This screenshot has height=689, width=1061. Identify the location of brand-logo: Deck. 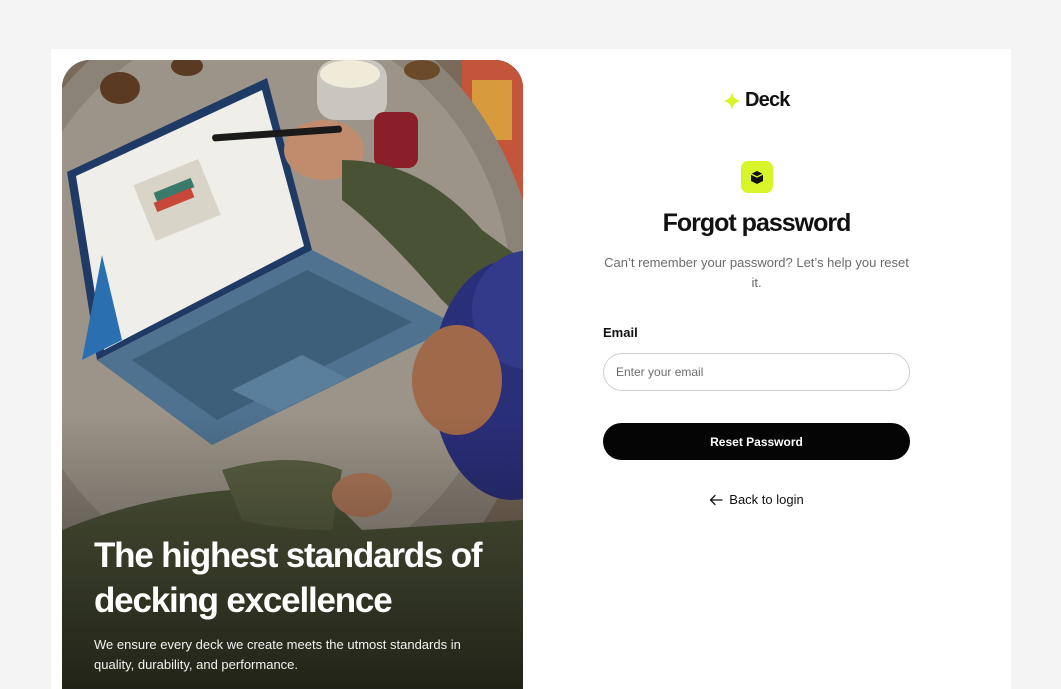
(756, 100).